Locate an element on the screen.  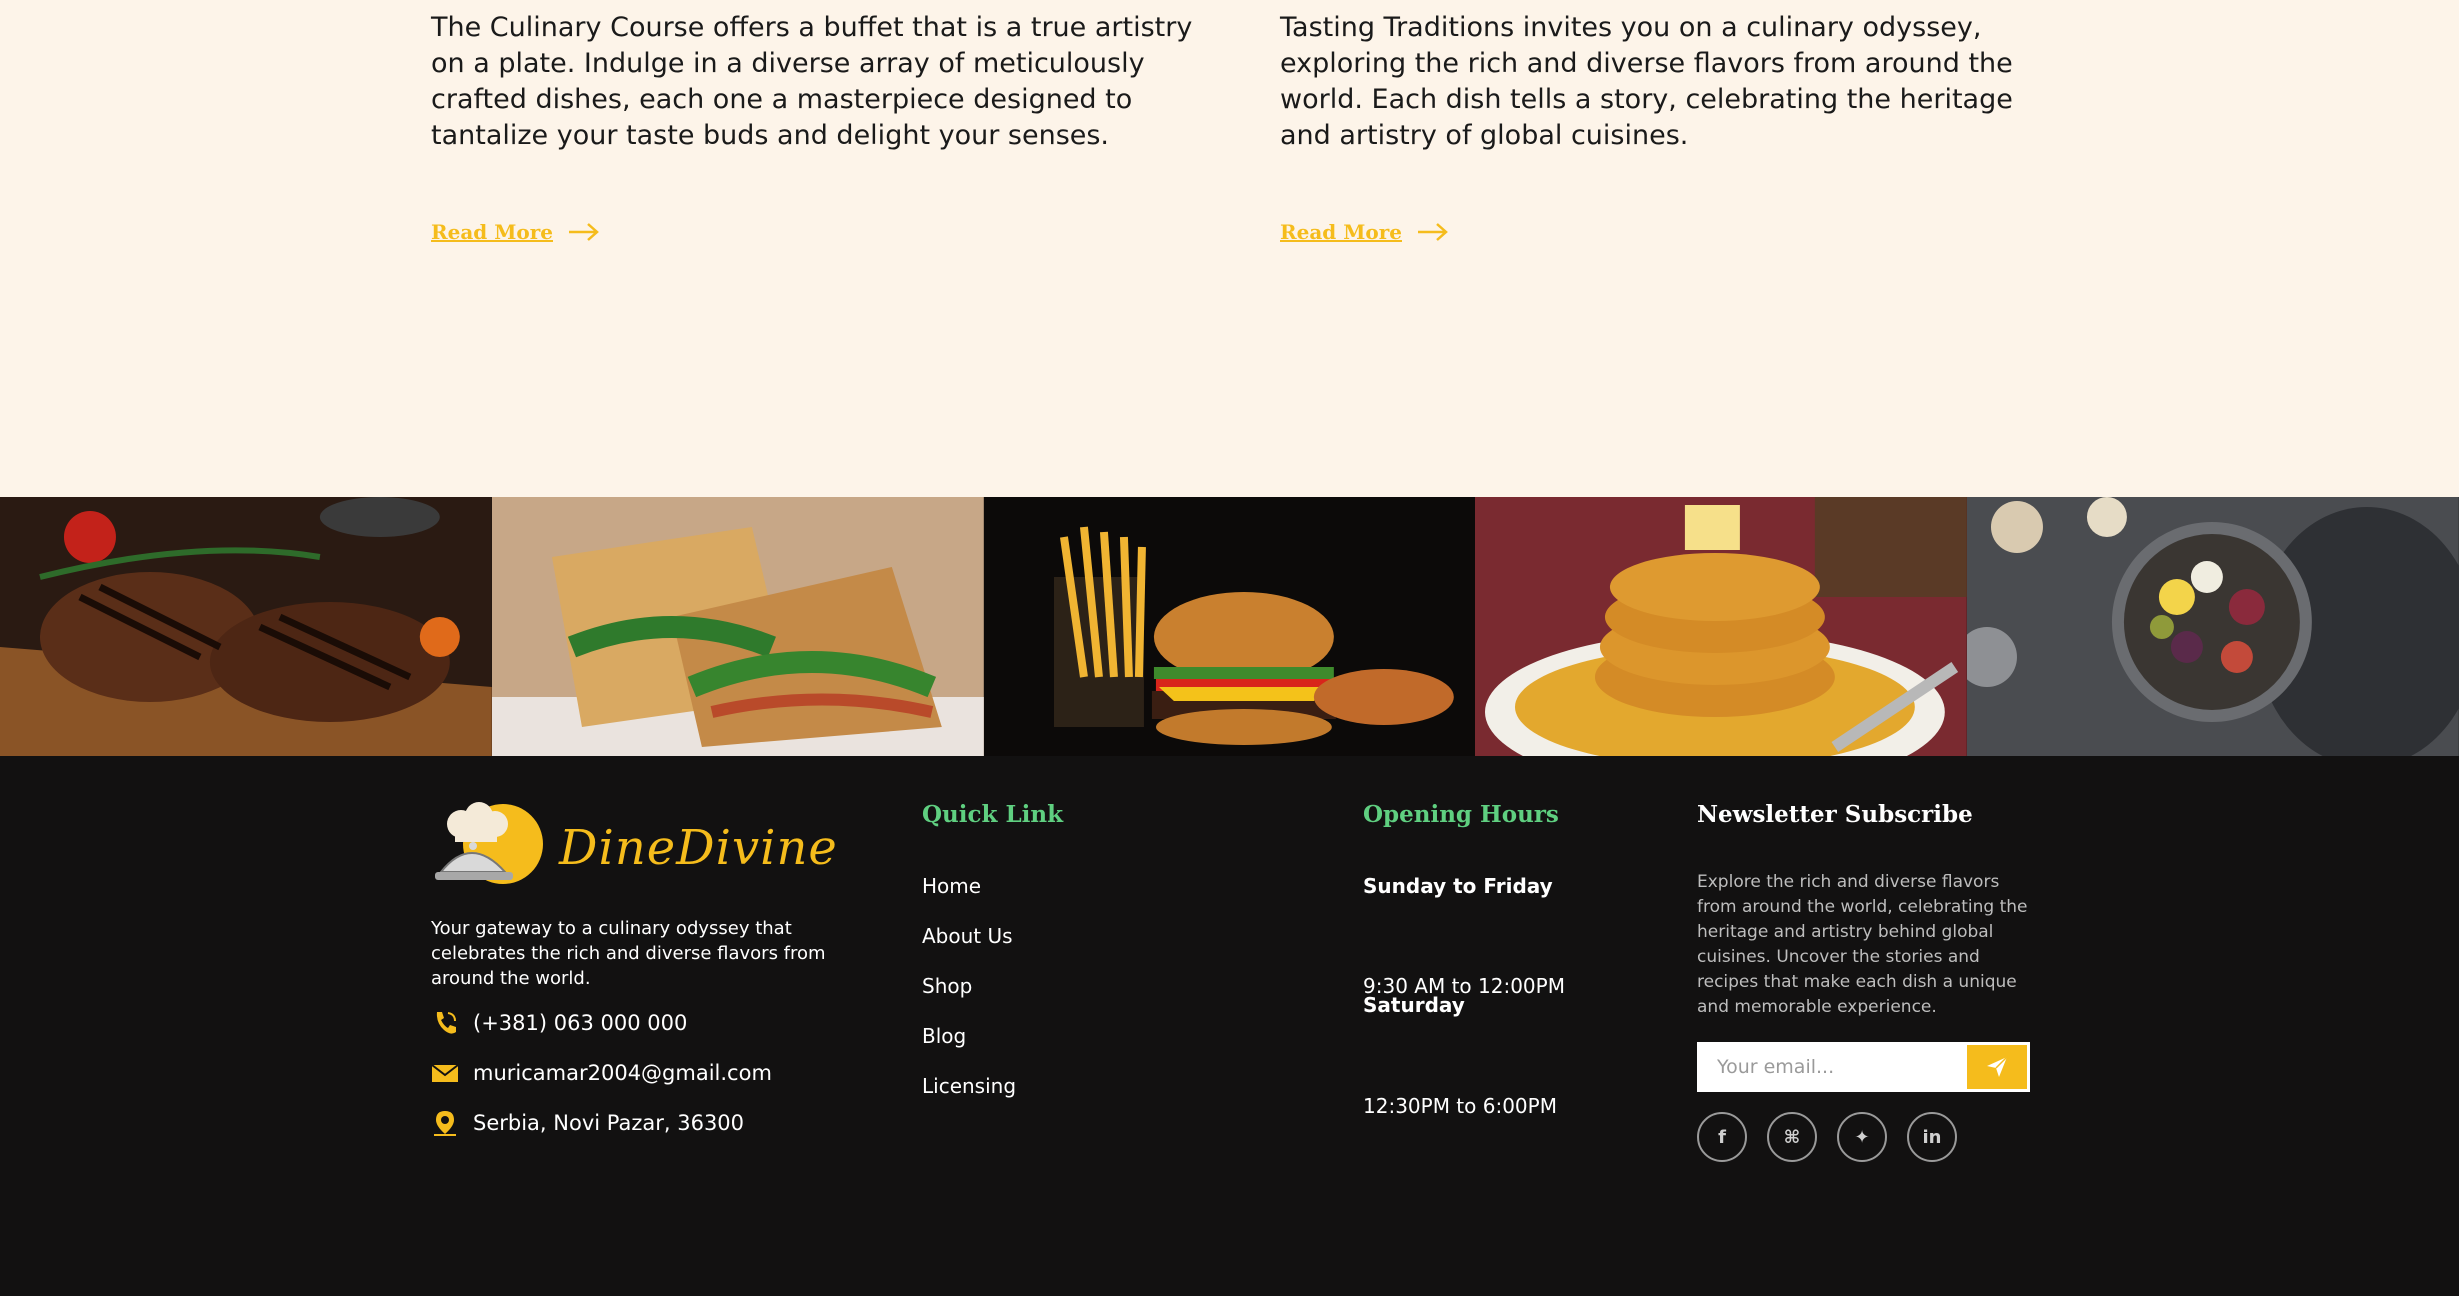
email-address: muricamar2004@gmail.com is located at coordinates (622, 1073).